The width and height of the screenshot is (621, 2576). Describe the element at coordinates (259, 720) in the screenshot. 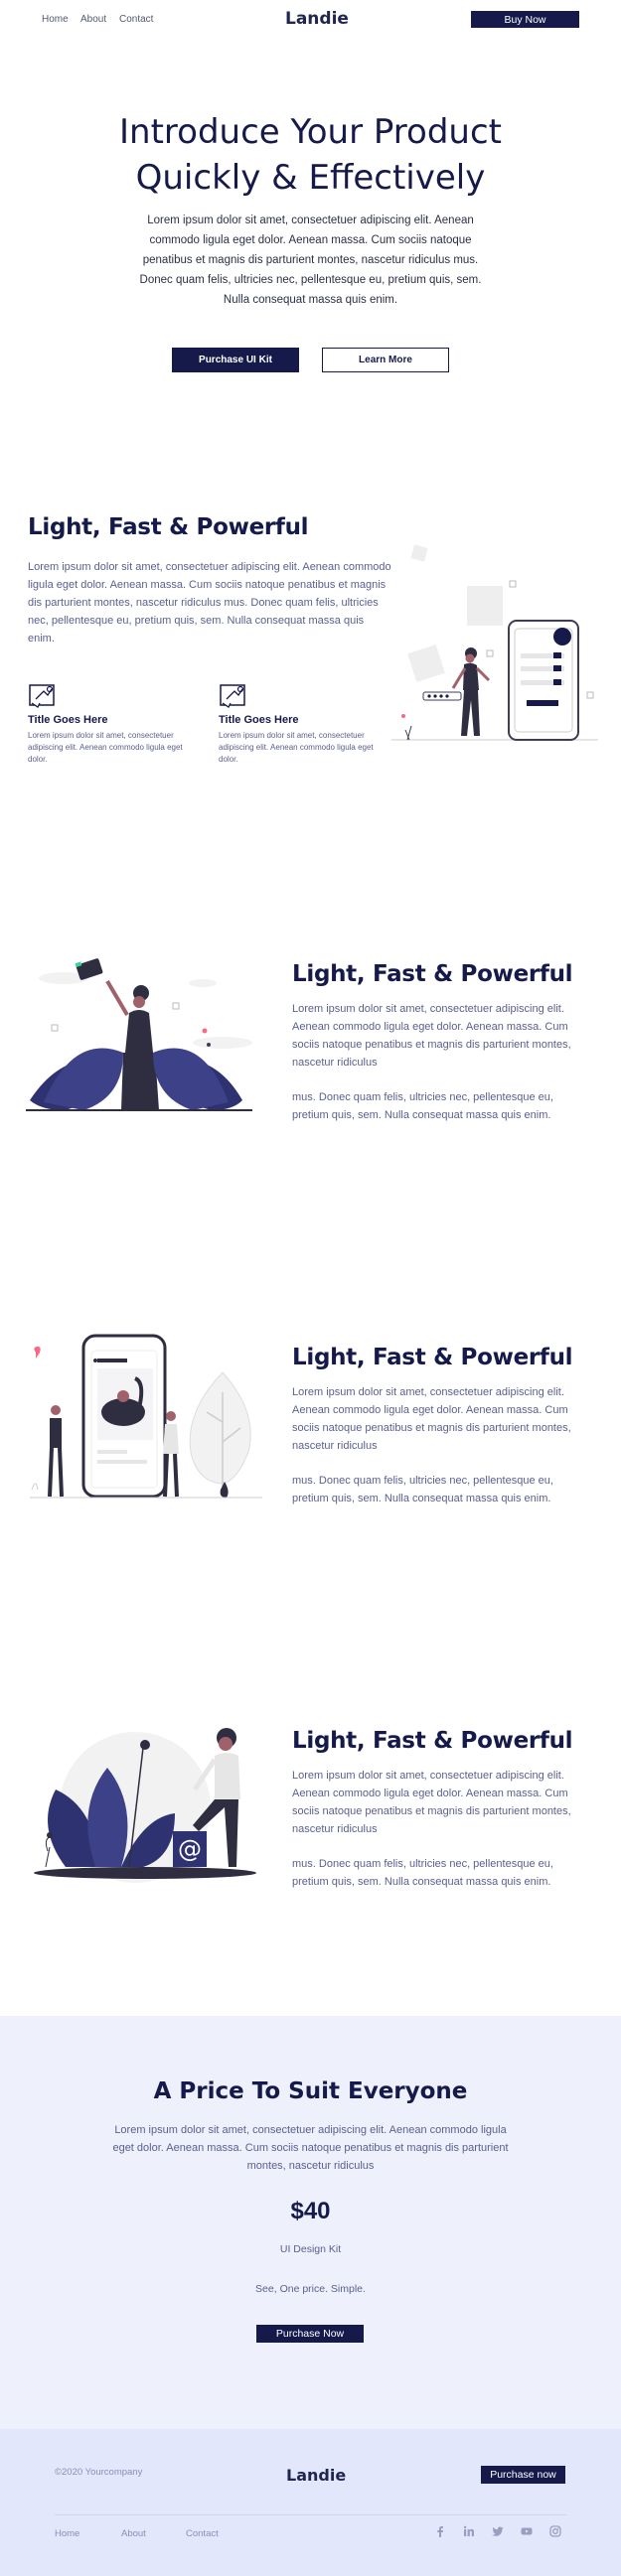

I see `feature-title-2: Title Goes Here` at that location.